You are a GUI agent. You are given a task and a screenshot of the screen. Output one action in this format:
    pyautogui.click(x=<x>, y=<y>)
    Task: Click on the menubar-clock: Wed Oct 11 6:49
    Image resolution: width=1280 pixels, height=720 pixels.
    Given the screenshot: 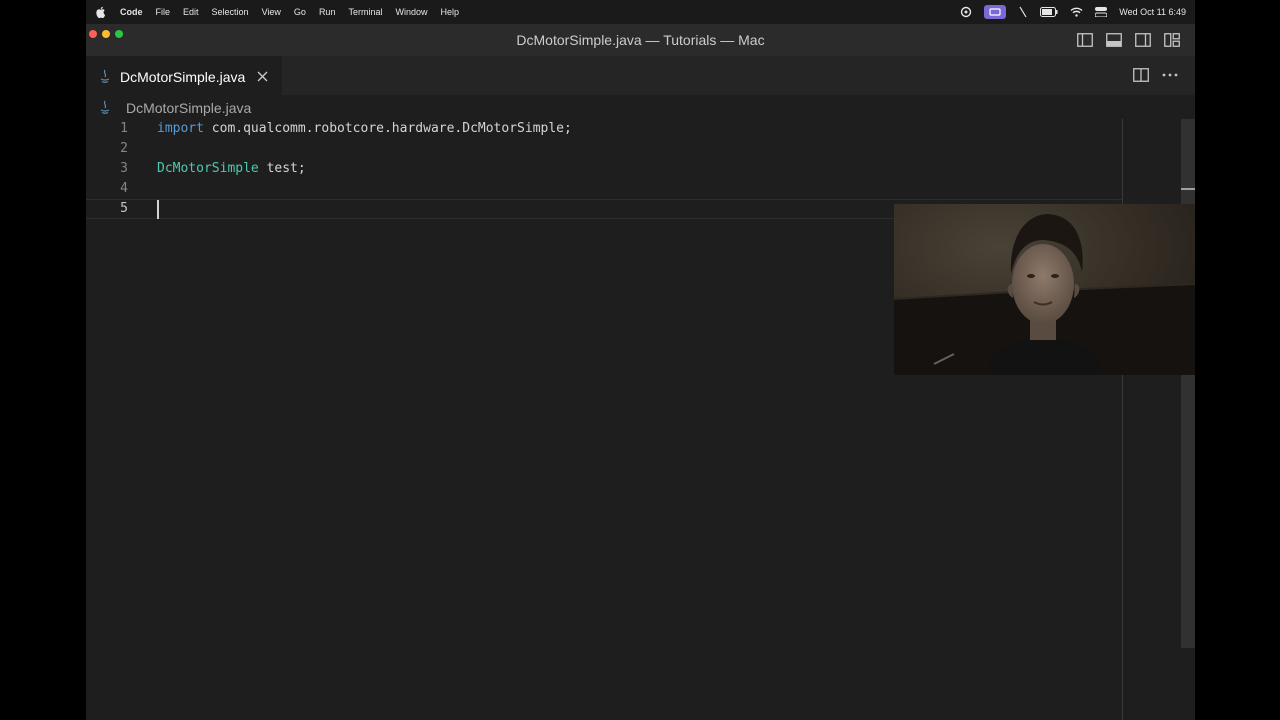 What is the action you would take?
    pyautogui.click(x=1152, y=12)
    